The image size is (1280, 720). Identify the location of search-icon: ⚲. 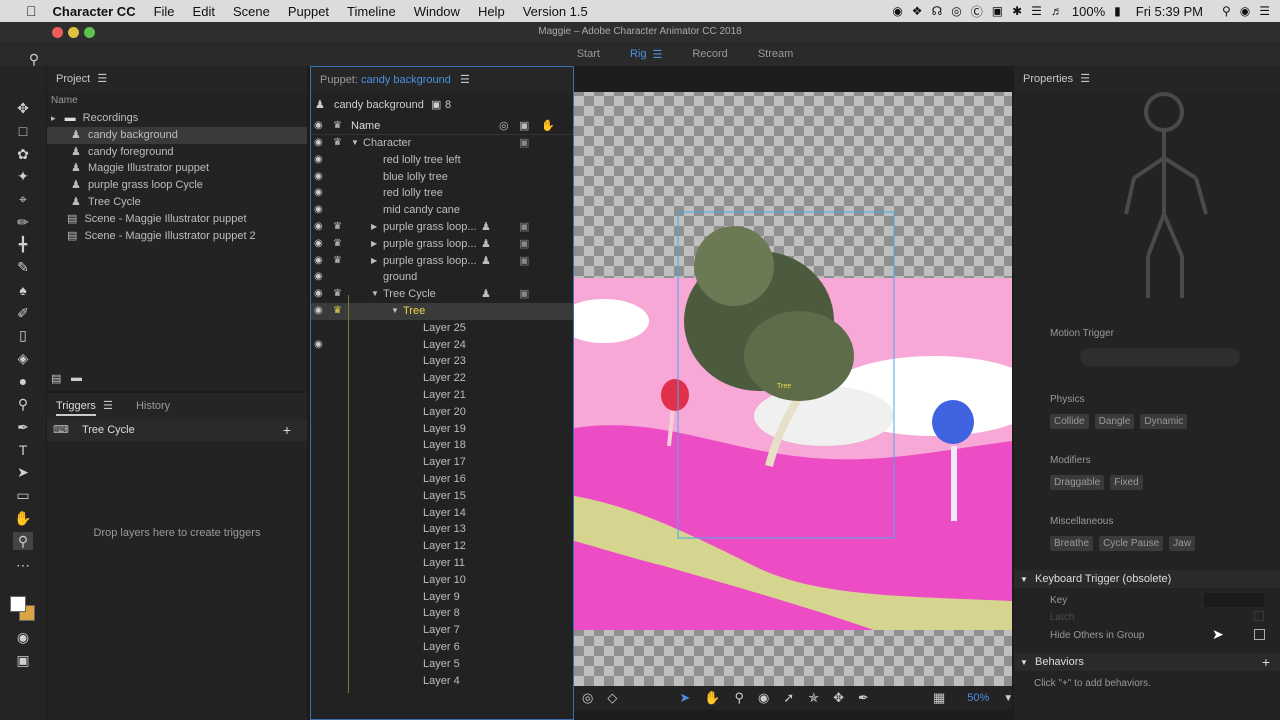
(34, 59).